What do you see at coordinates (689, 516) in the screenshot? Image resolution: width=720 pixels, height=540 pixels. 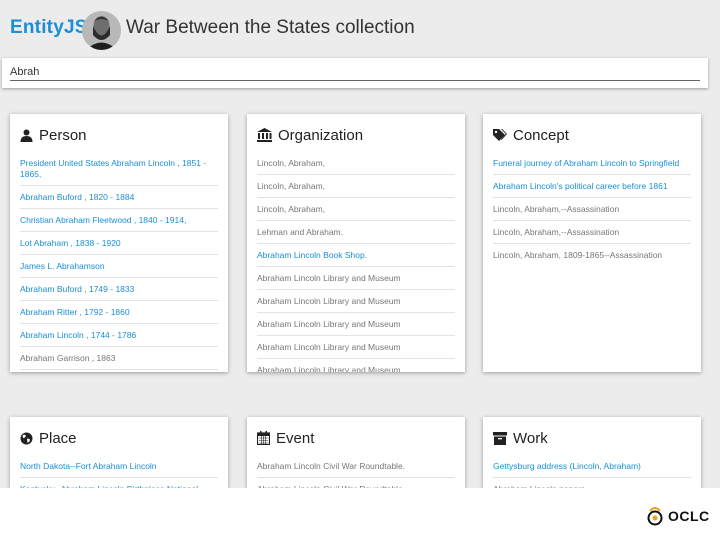 I see `oclc-logo-text: OCLC` at bounding box center [689, 516].